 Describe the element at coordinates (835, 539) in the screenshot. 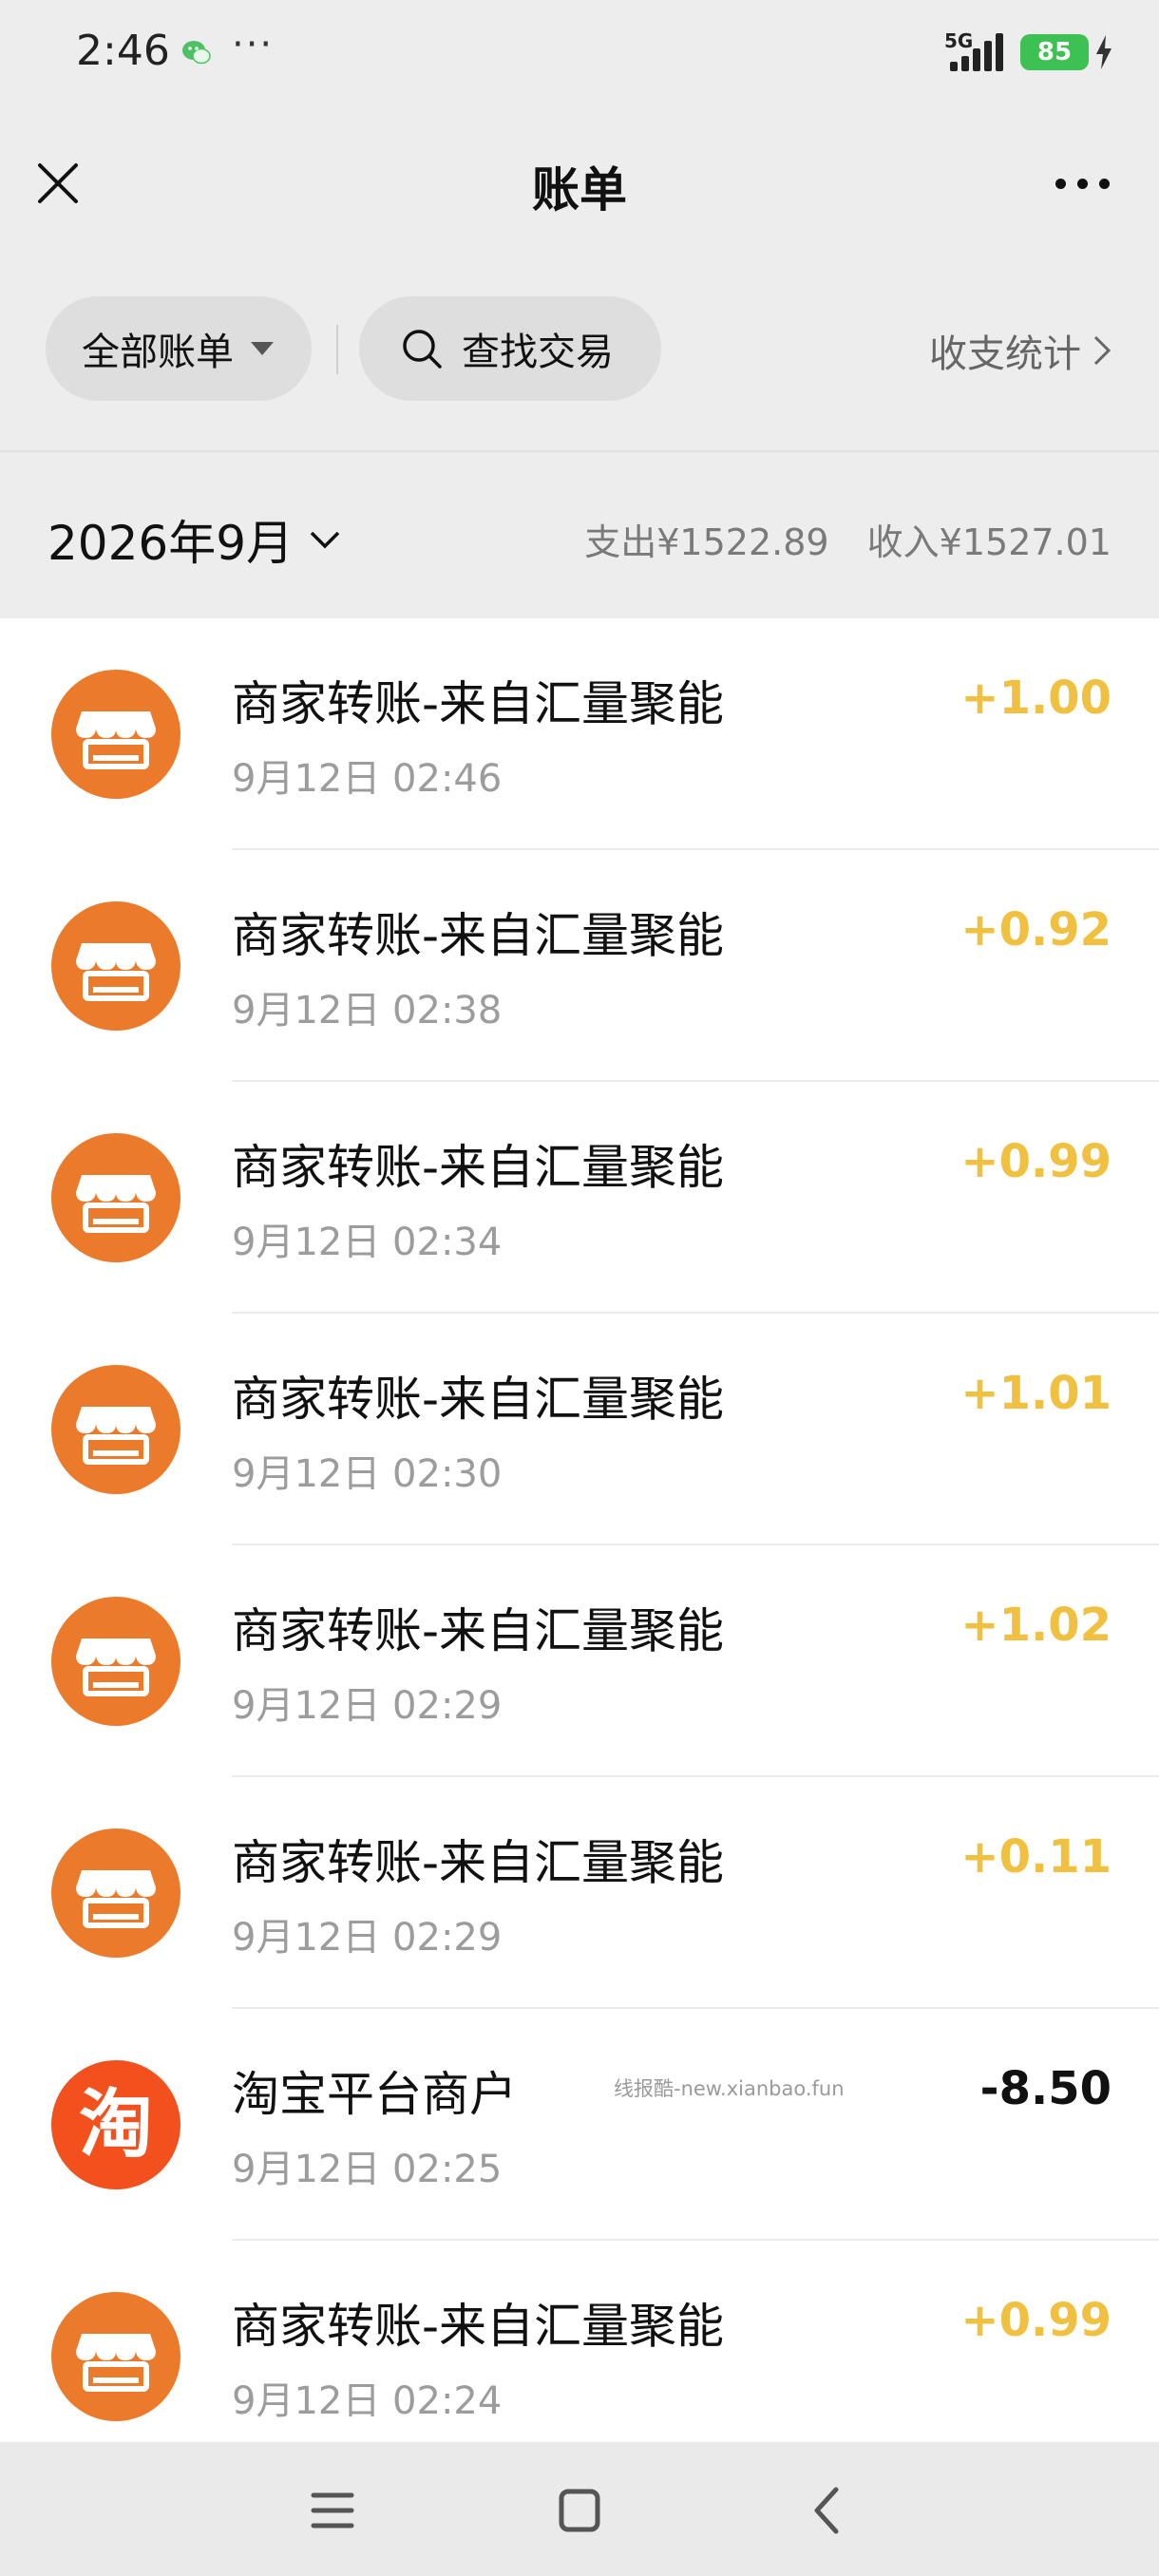

I see `month-totals: 支出¥1522.89 收入¥1527.01` at that location.